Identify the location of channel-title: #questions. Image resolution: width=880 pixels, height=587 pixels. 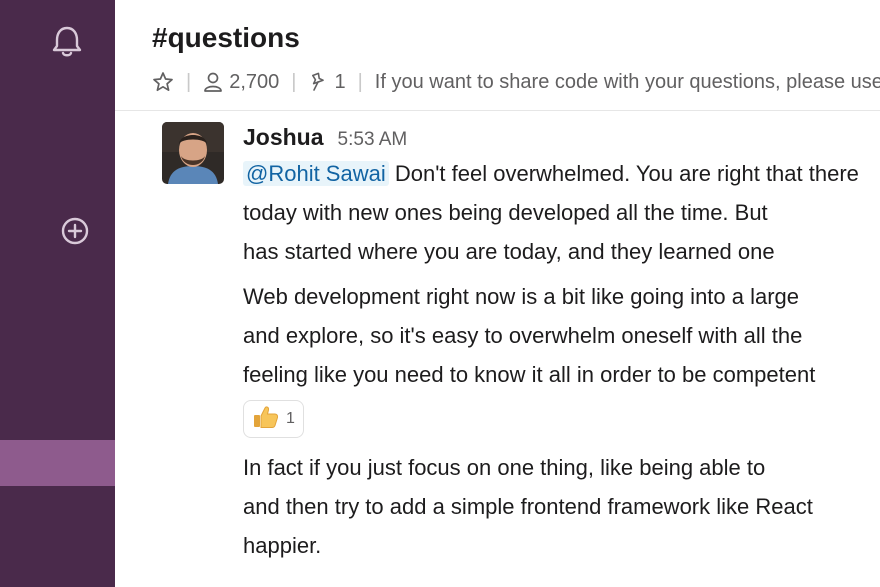
(226, 38).